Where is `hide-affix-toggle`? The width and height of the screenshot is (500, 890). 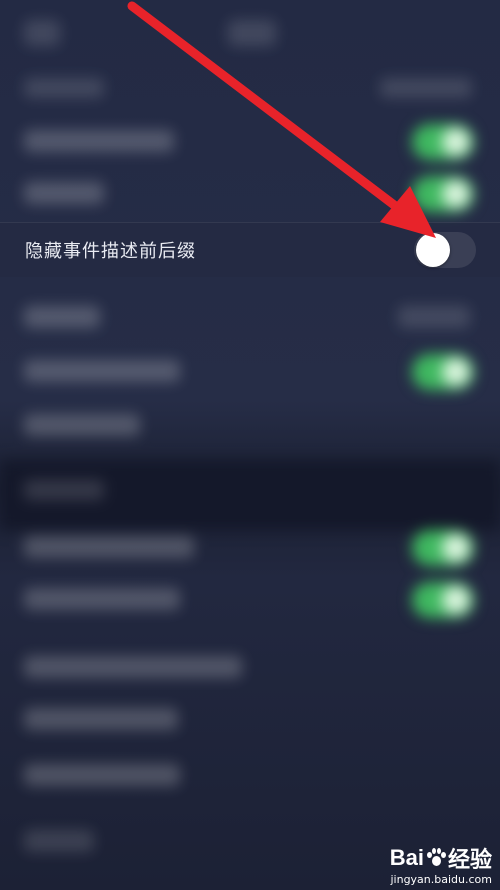 hide-affix-toggle is located at coordinates (445, 250).